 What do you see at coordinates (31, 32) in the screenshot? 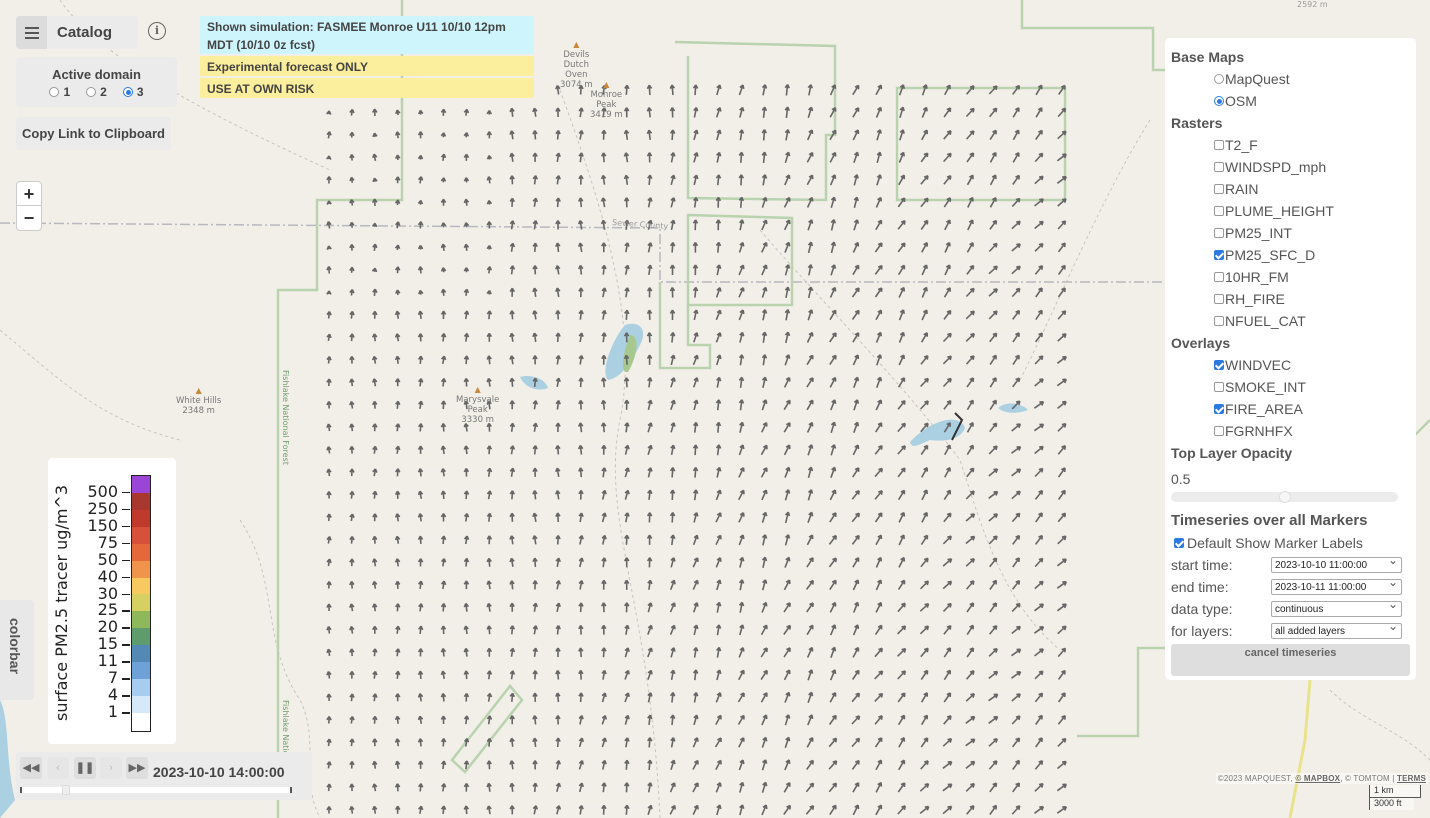
I see `menu-button` at bounding box center [31, 32].